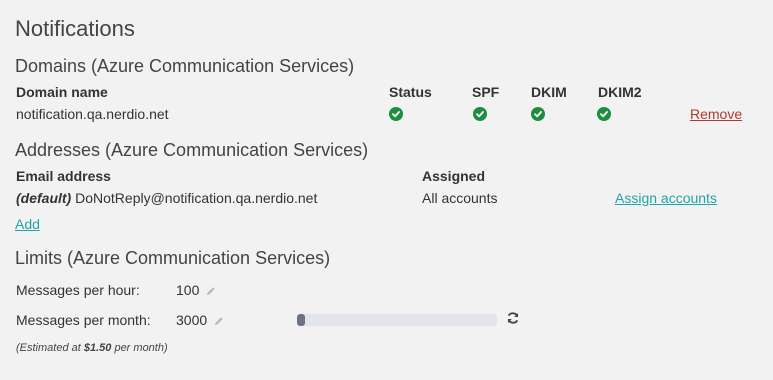 The image size is (773, 380). I want to click on dkim2-header: DKIM2, so click(620, 92).